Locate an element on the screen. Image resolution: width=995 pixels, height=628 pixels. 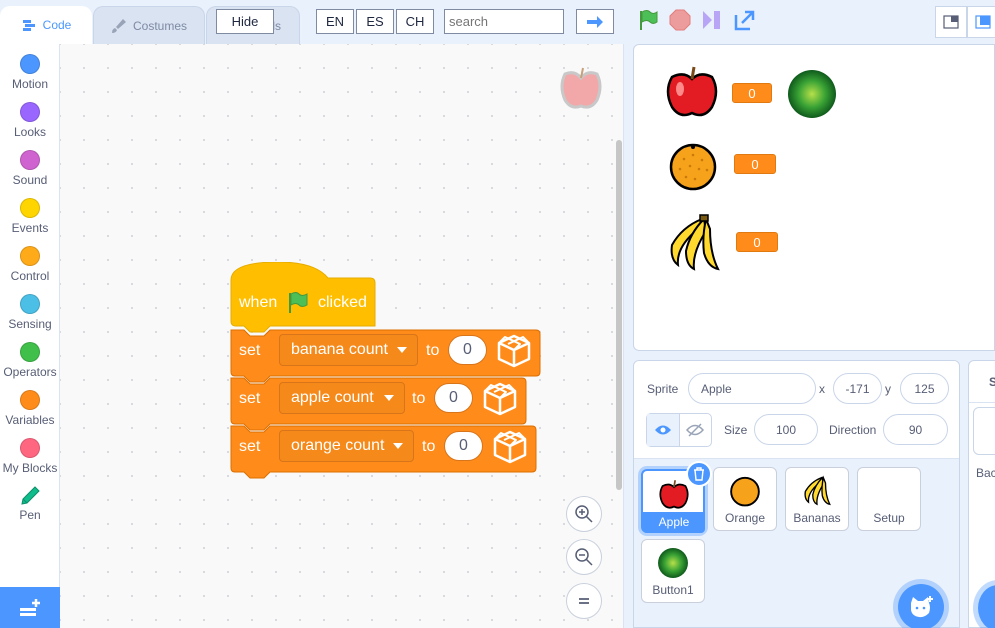
hide-sprite-button is located at coordinates (696, 430).